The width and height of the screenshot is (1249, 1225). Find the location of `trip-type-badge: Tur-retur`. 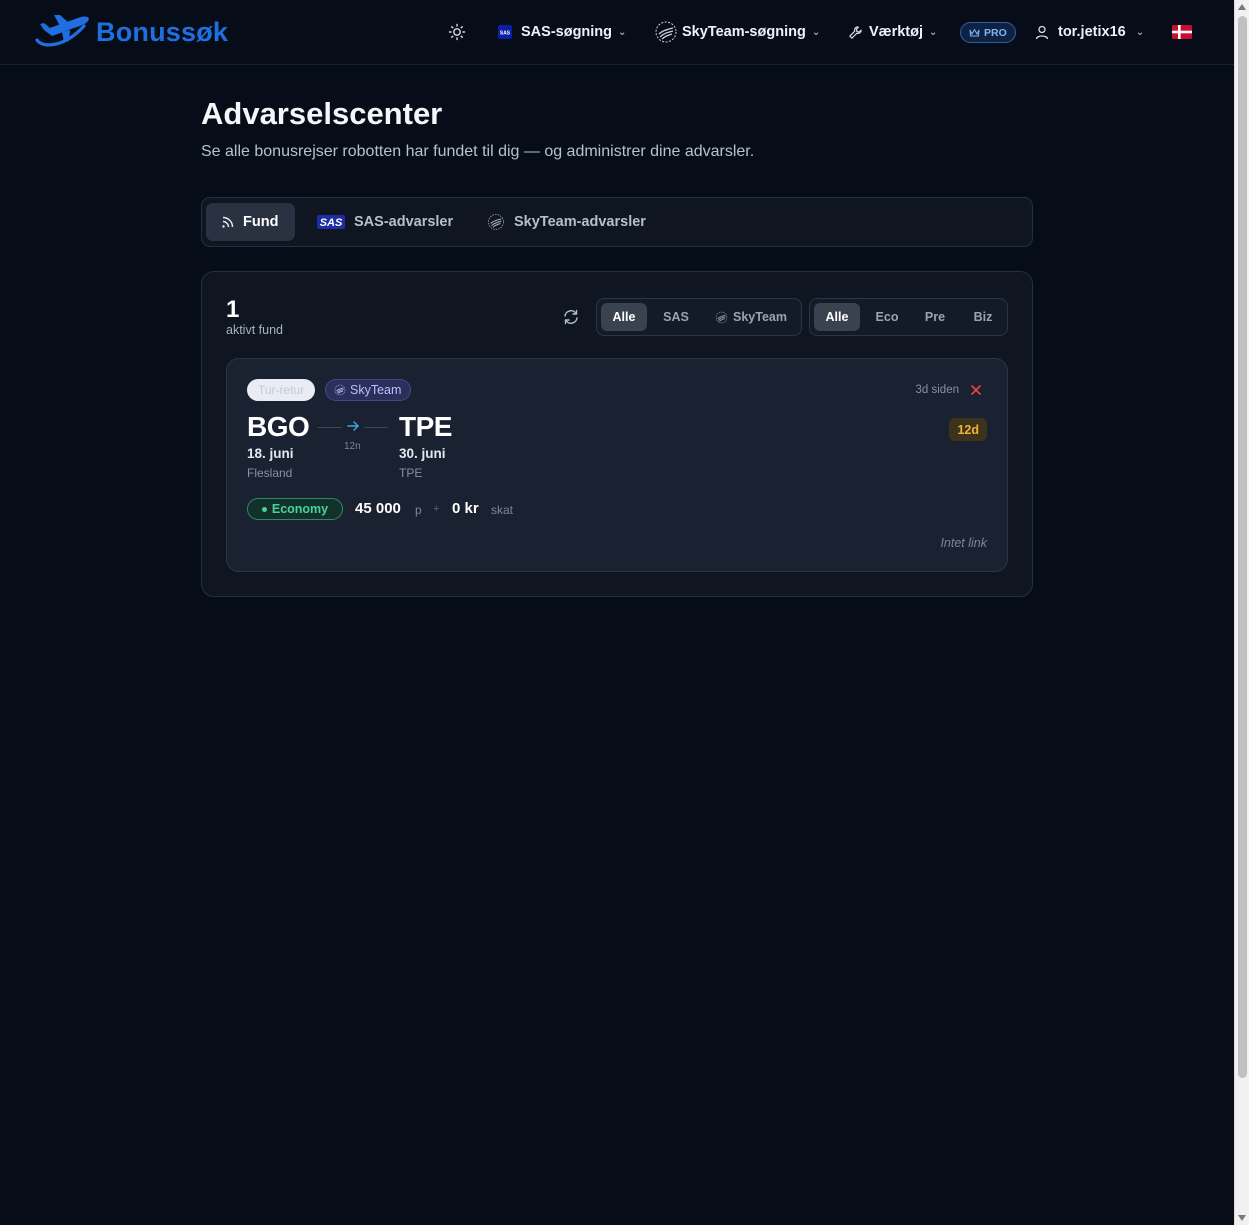

trip-type-badge: Tur-retur is located at coordinates (281, 390).